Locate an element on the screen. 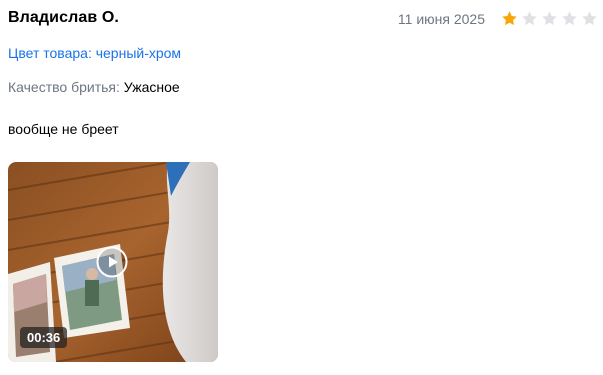 This screenshot has height=375, width=603. quality-value: Ужасное is located at coordinates (151, 87).